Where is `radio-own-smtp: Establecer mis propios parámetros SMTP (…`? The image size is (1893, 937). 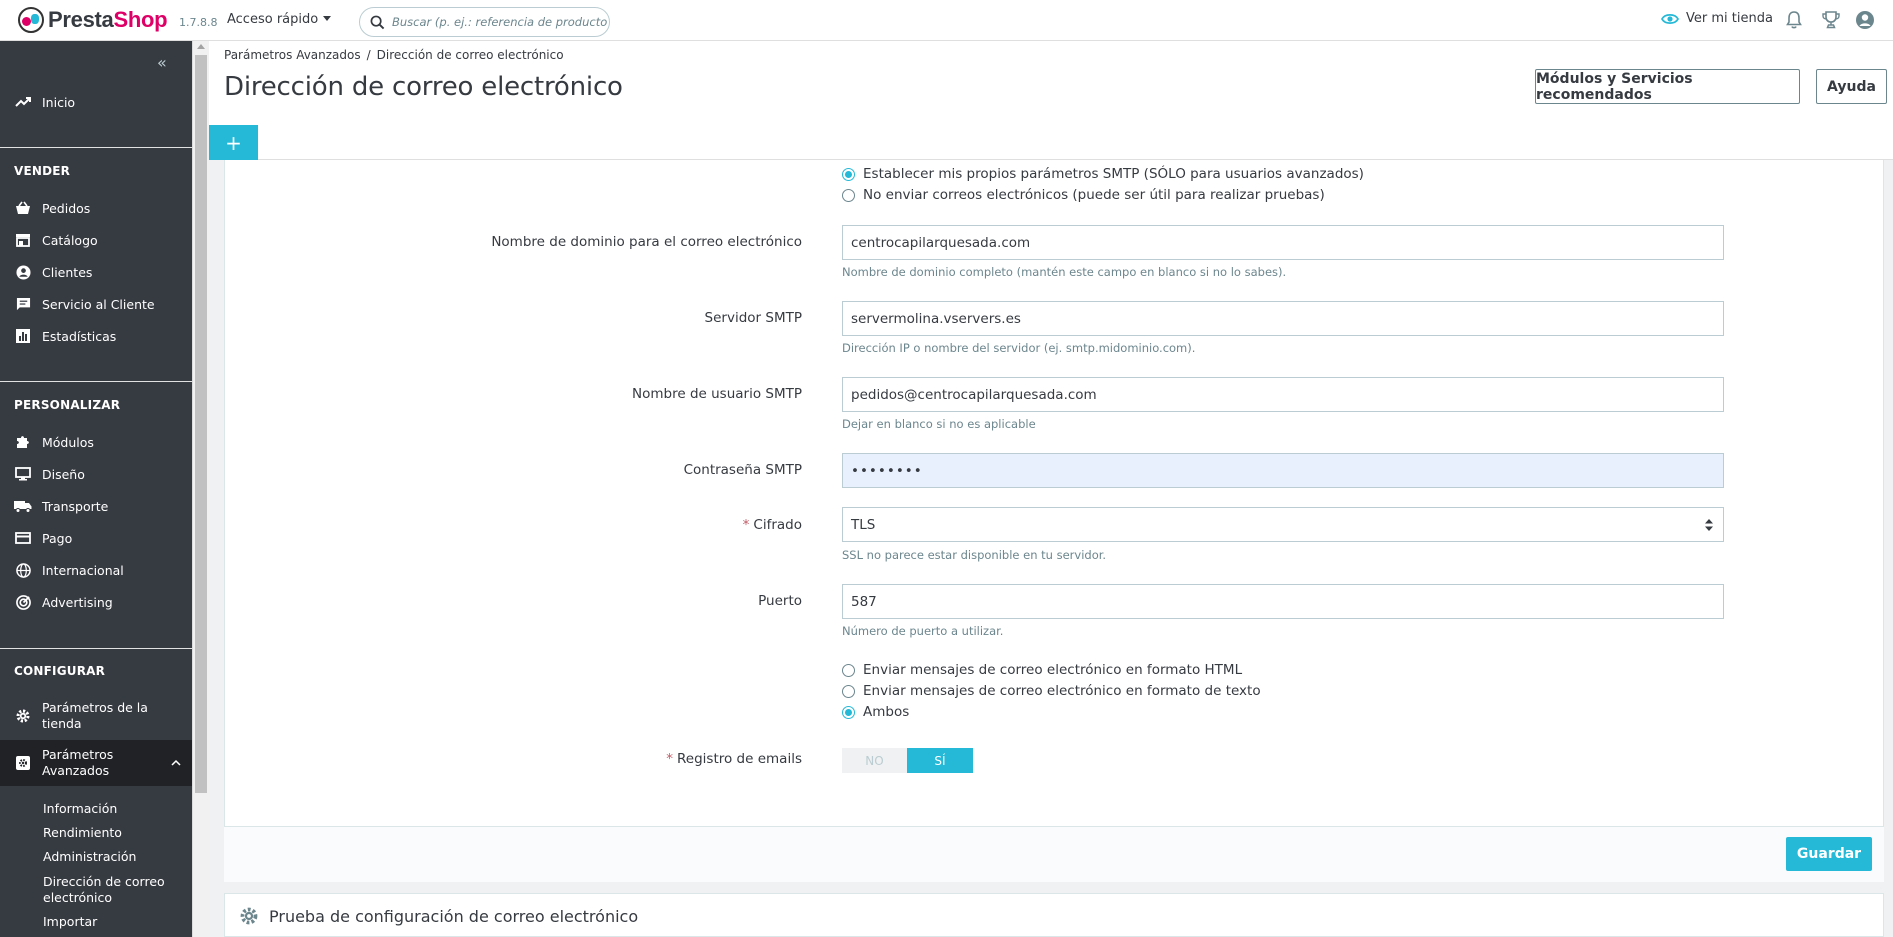
radio-own-smtp: Establecer mis propios parámetros SMTP (… is located at coordinates (1103, 174).